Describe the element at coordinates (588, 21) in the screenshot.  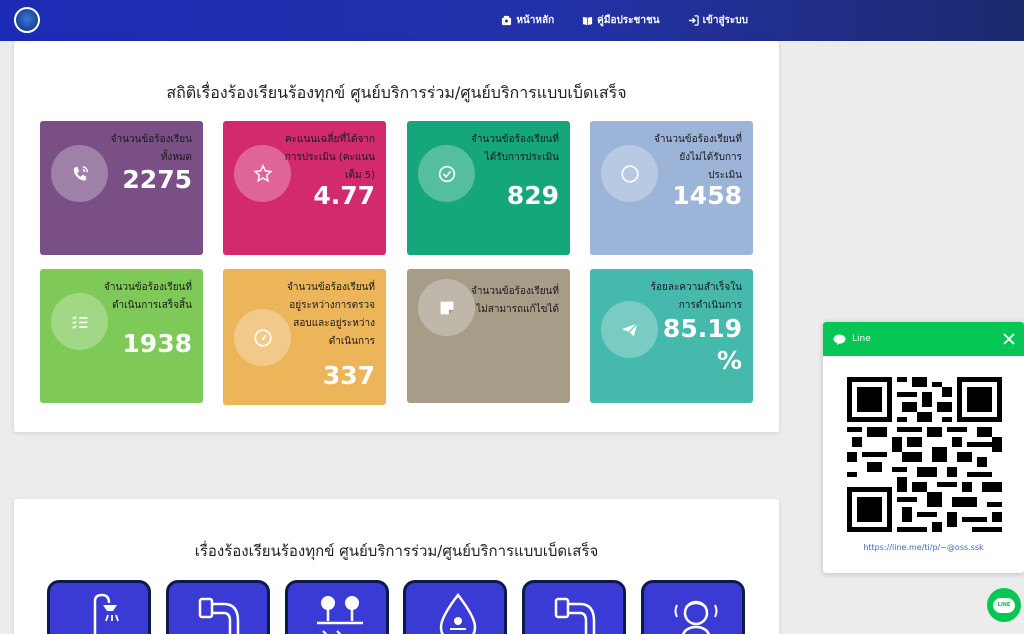
I see `book-icon` at that location.